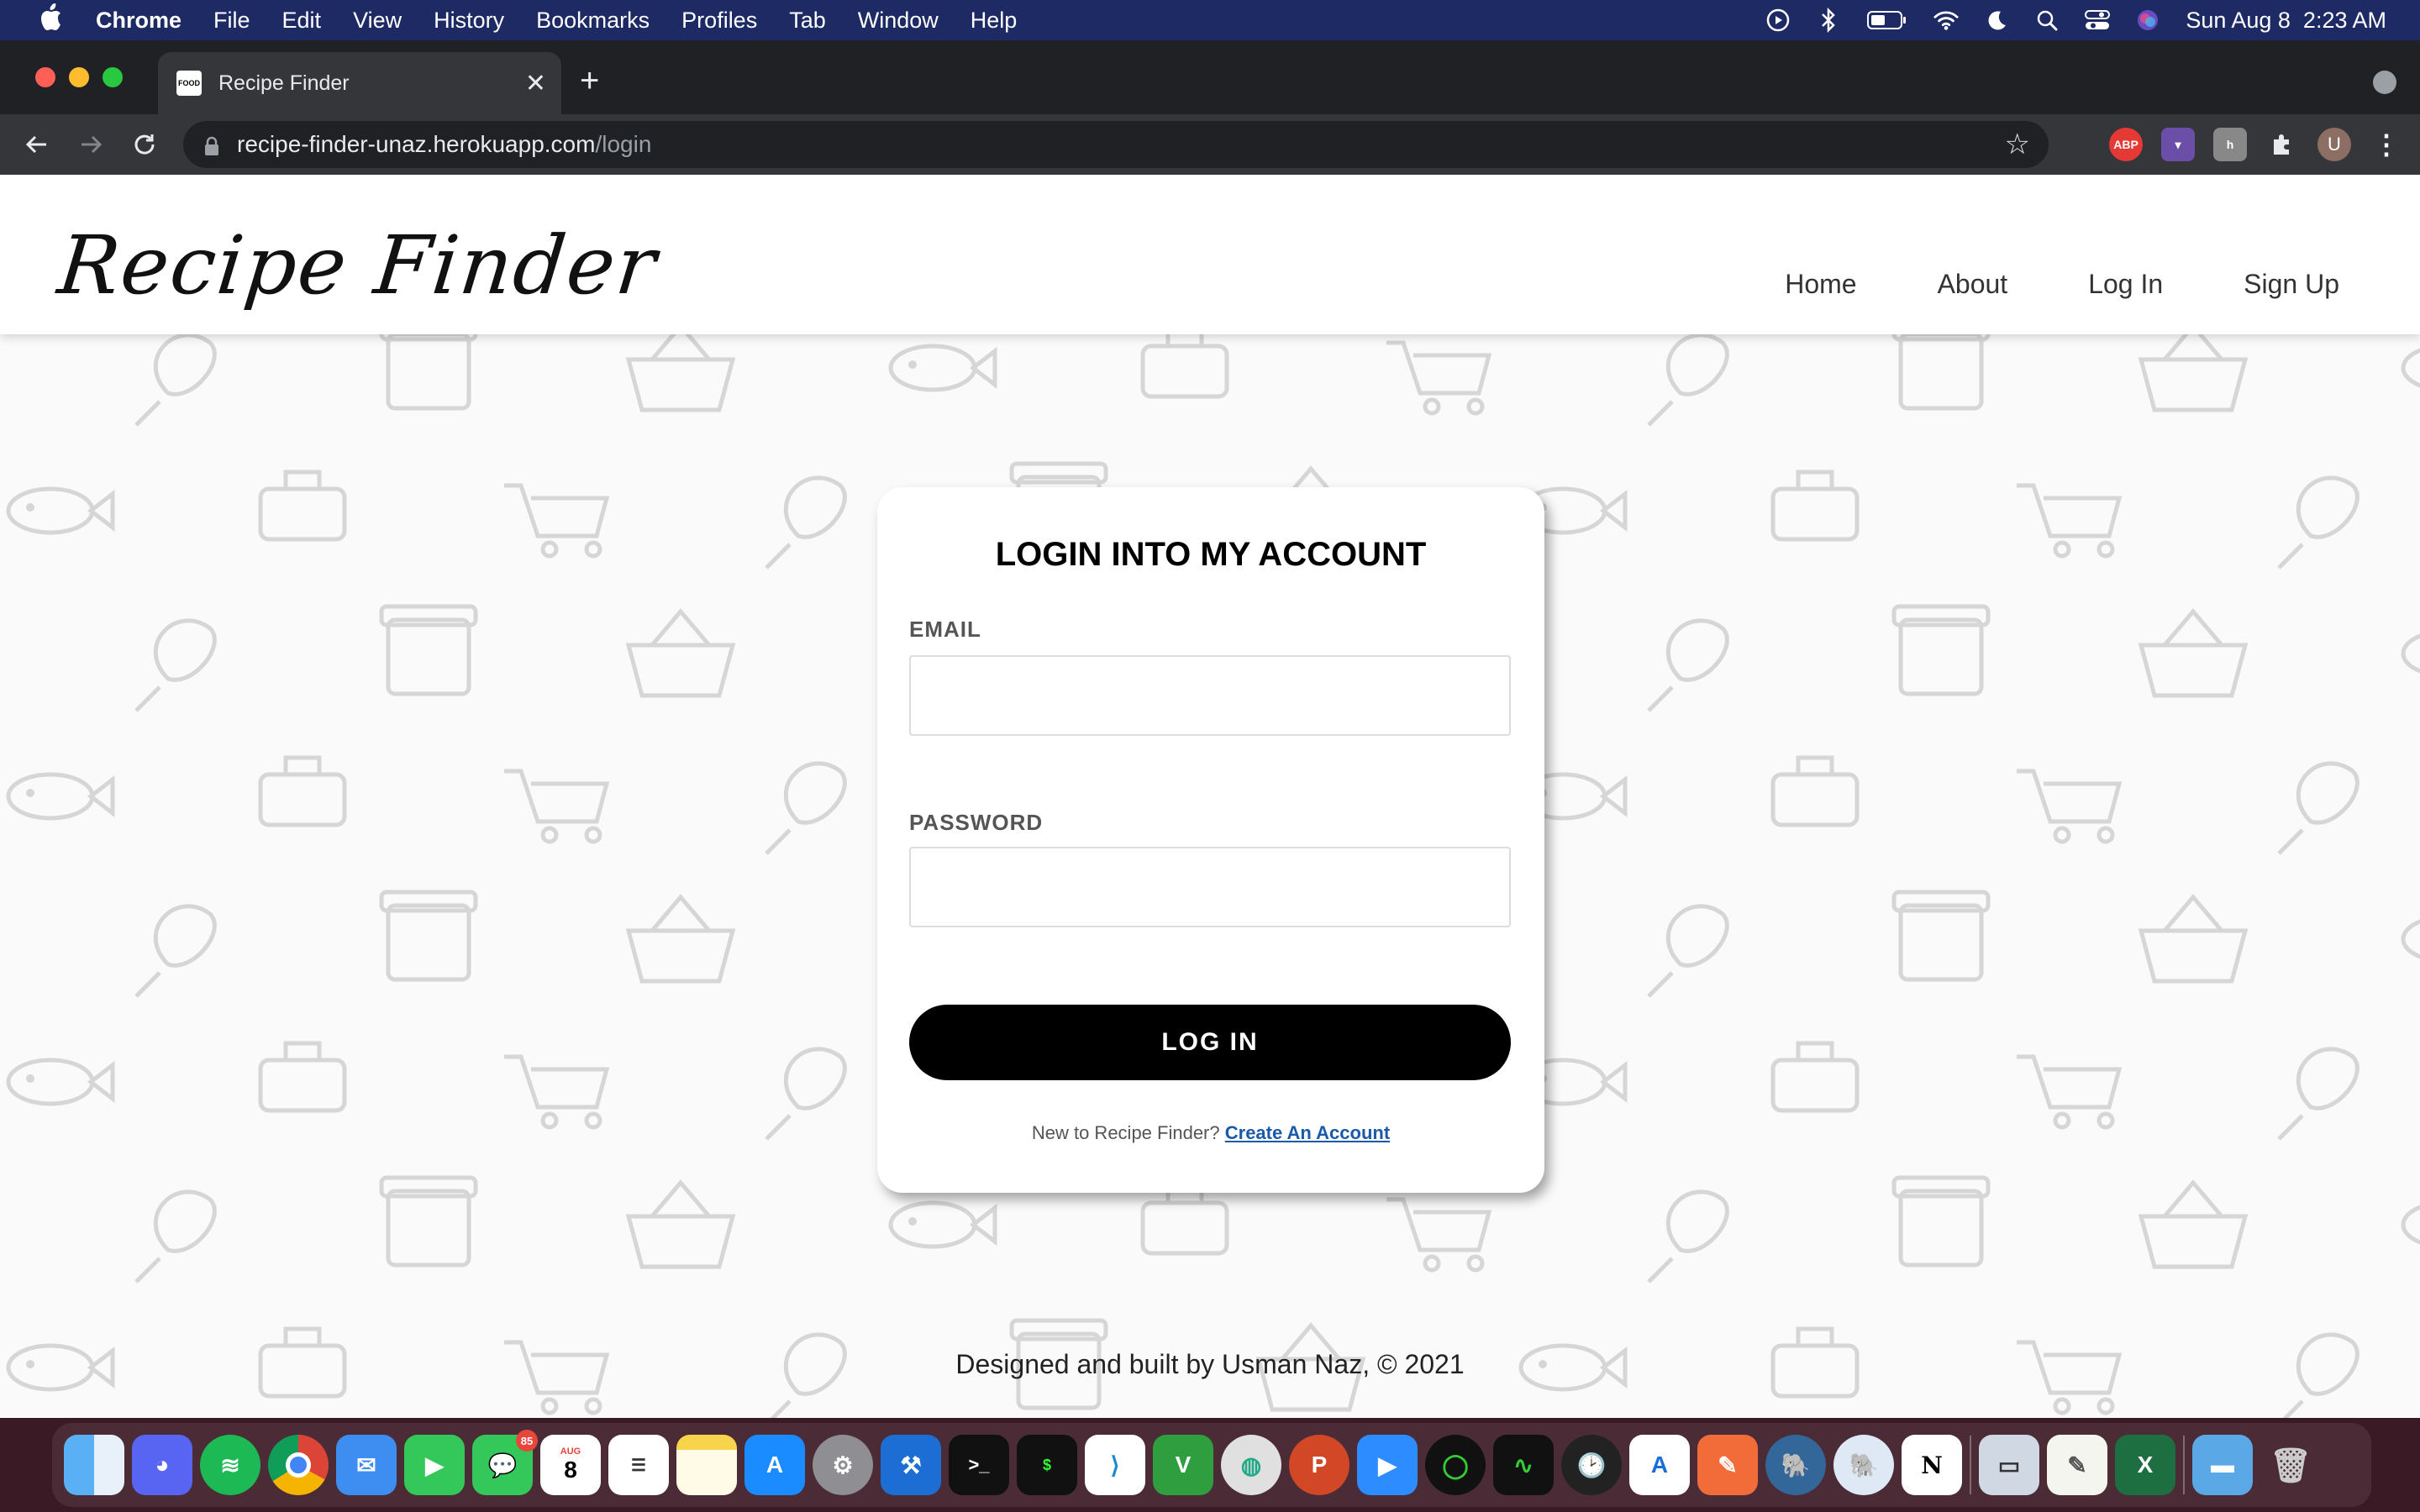 This screenshot has height=1512, width=2420. Describe the element at coordinates (2147, 20) in the screenshot. I see `siri-icon` at that location.